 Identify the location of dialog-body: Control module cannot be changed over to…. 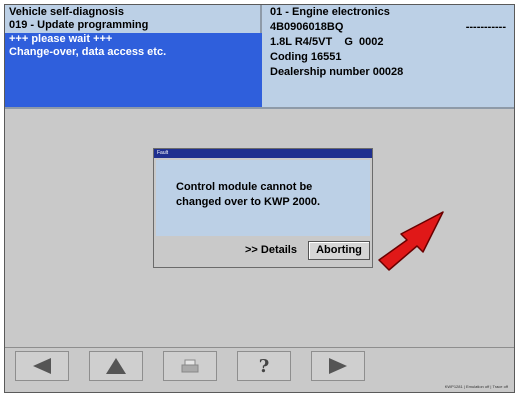
(263, 198).